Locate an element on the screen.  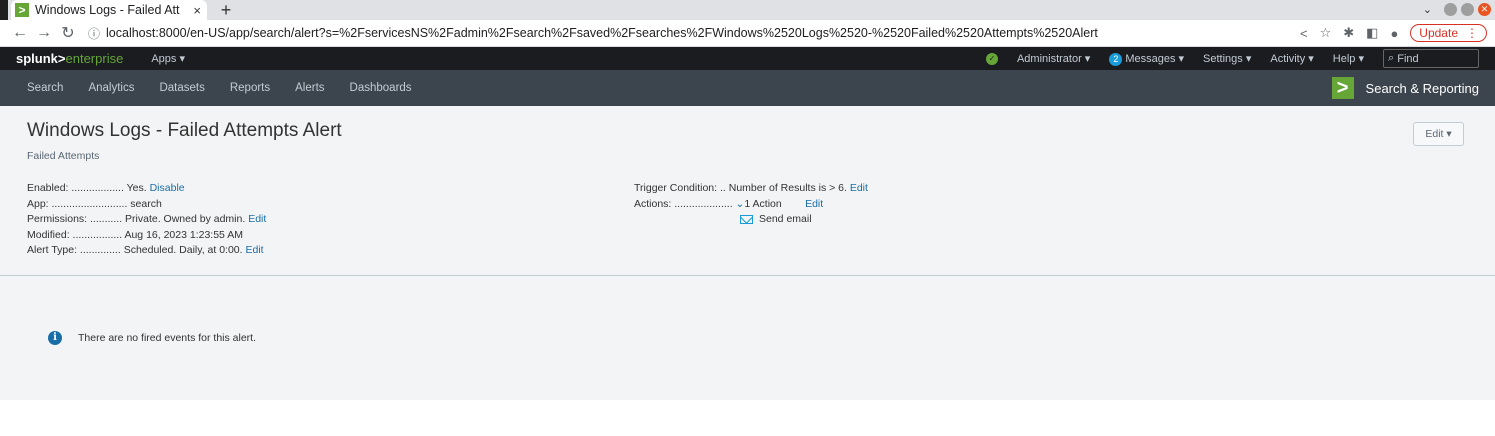
tab-search-chevron-icon: ⌄ is located at coordinates (1427, 9).